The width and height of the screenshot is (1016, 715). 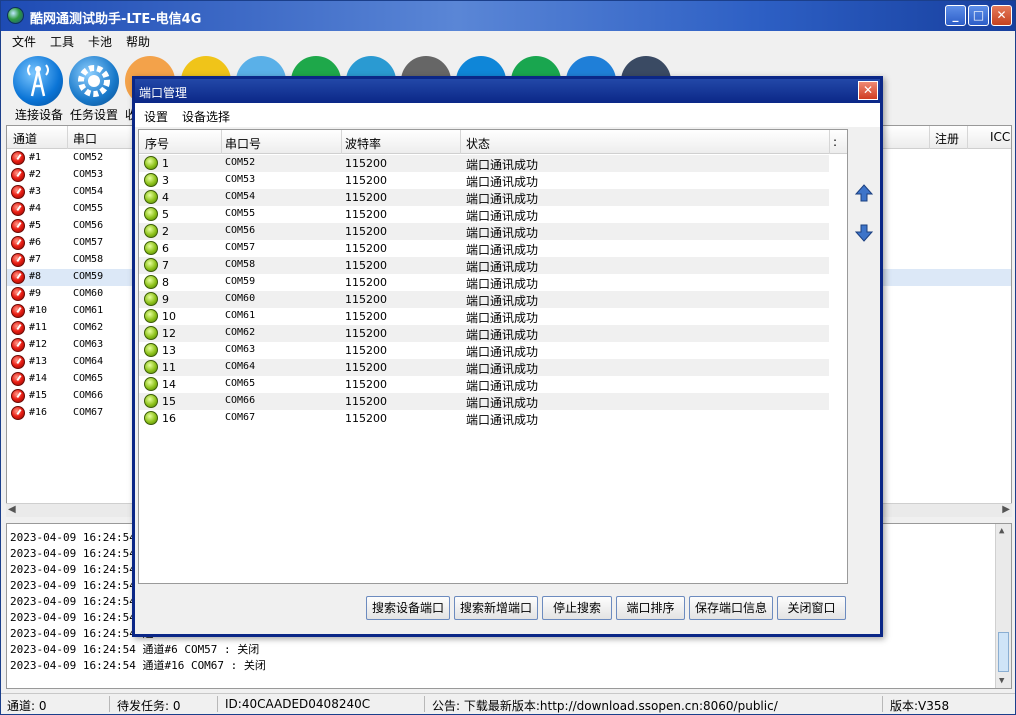 What do you see at coordinates (864, 233) in the screenshot?
I see `move-down-arrow-icon` at bounding box center [864, 233].